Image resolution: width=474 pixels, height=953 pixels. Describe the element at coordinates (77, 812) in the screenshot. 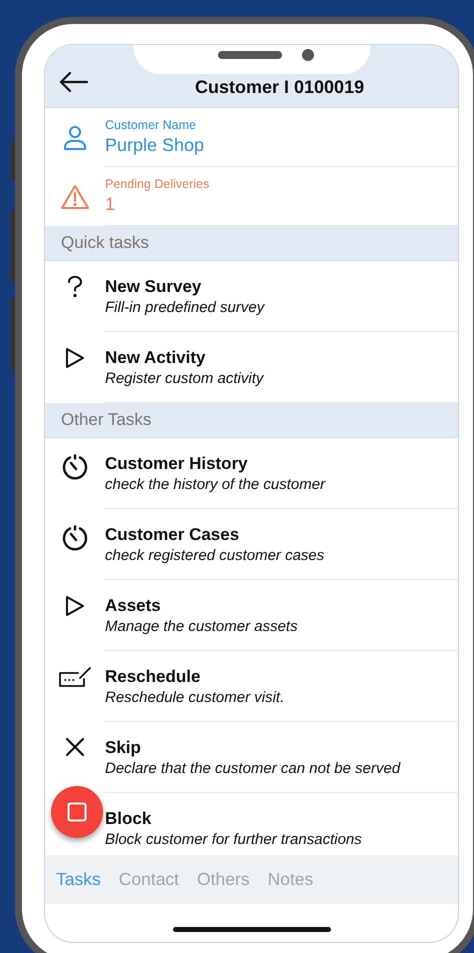

I see `square-icon` at that location.